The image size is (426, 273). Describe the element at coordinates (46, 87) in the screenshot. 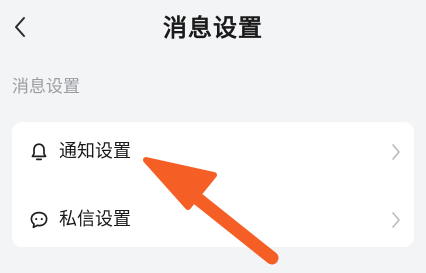

I see `section-label: 消息设置` at that location.